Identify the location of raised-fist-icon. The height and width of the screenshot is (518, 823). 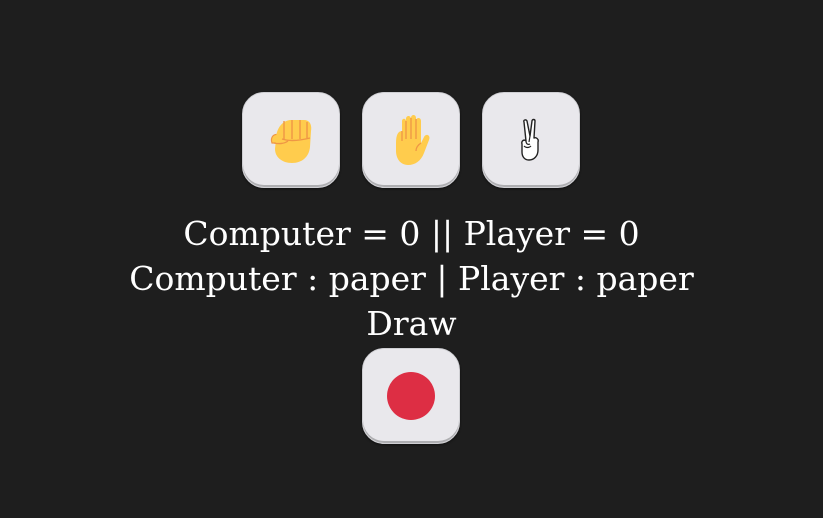
(291, 141).